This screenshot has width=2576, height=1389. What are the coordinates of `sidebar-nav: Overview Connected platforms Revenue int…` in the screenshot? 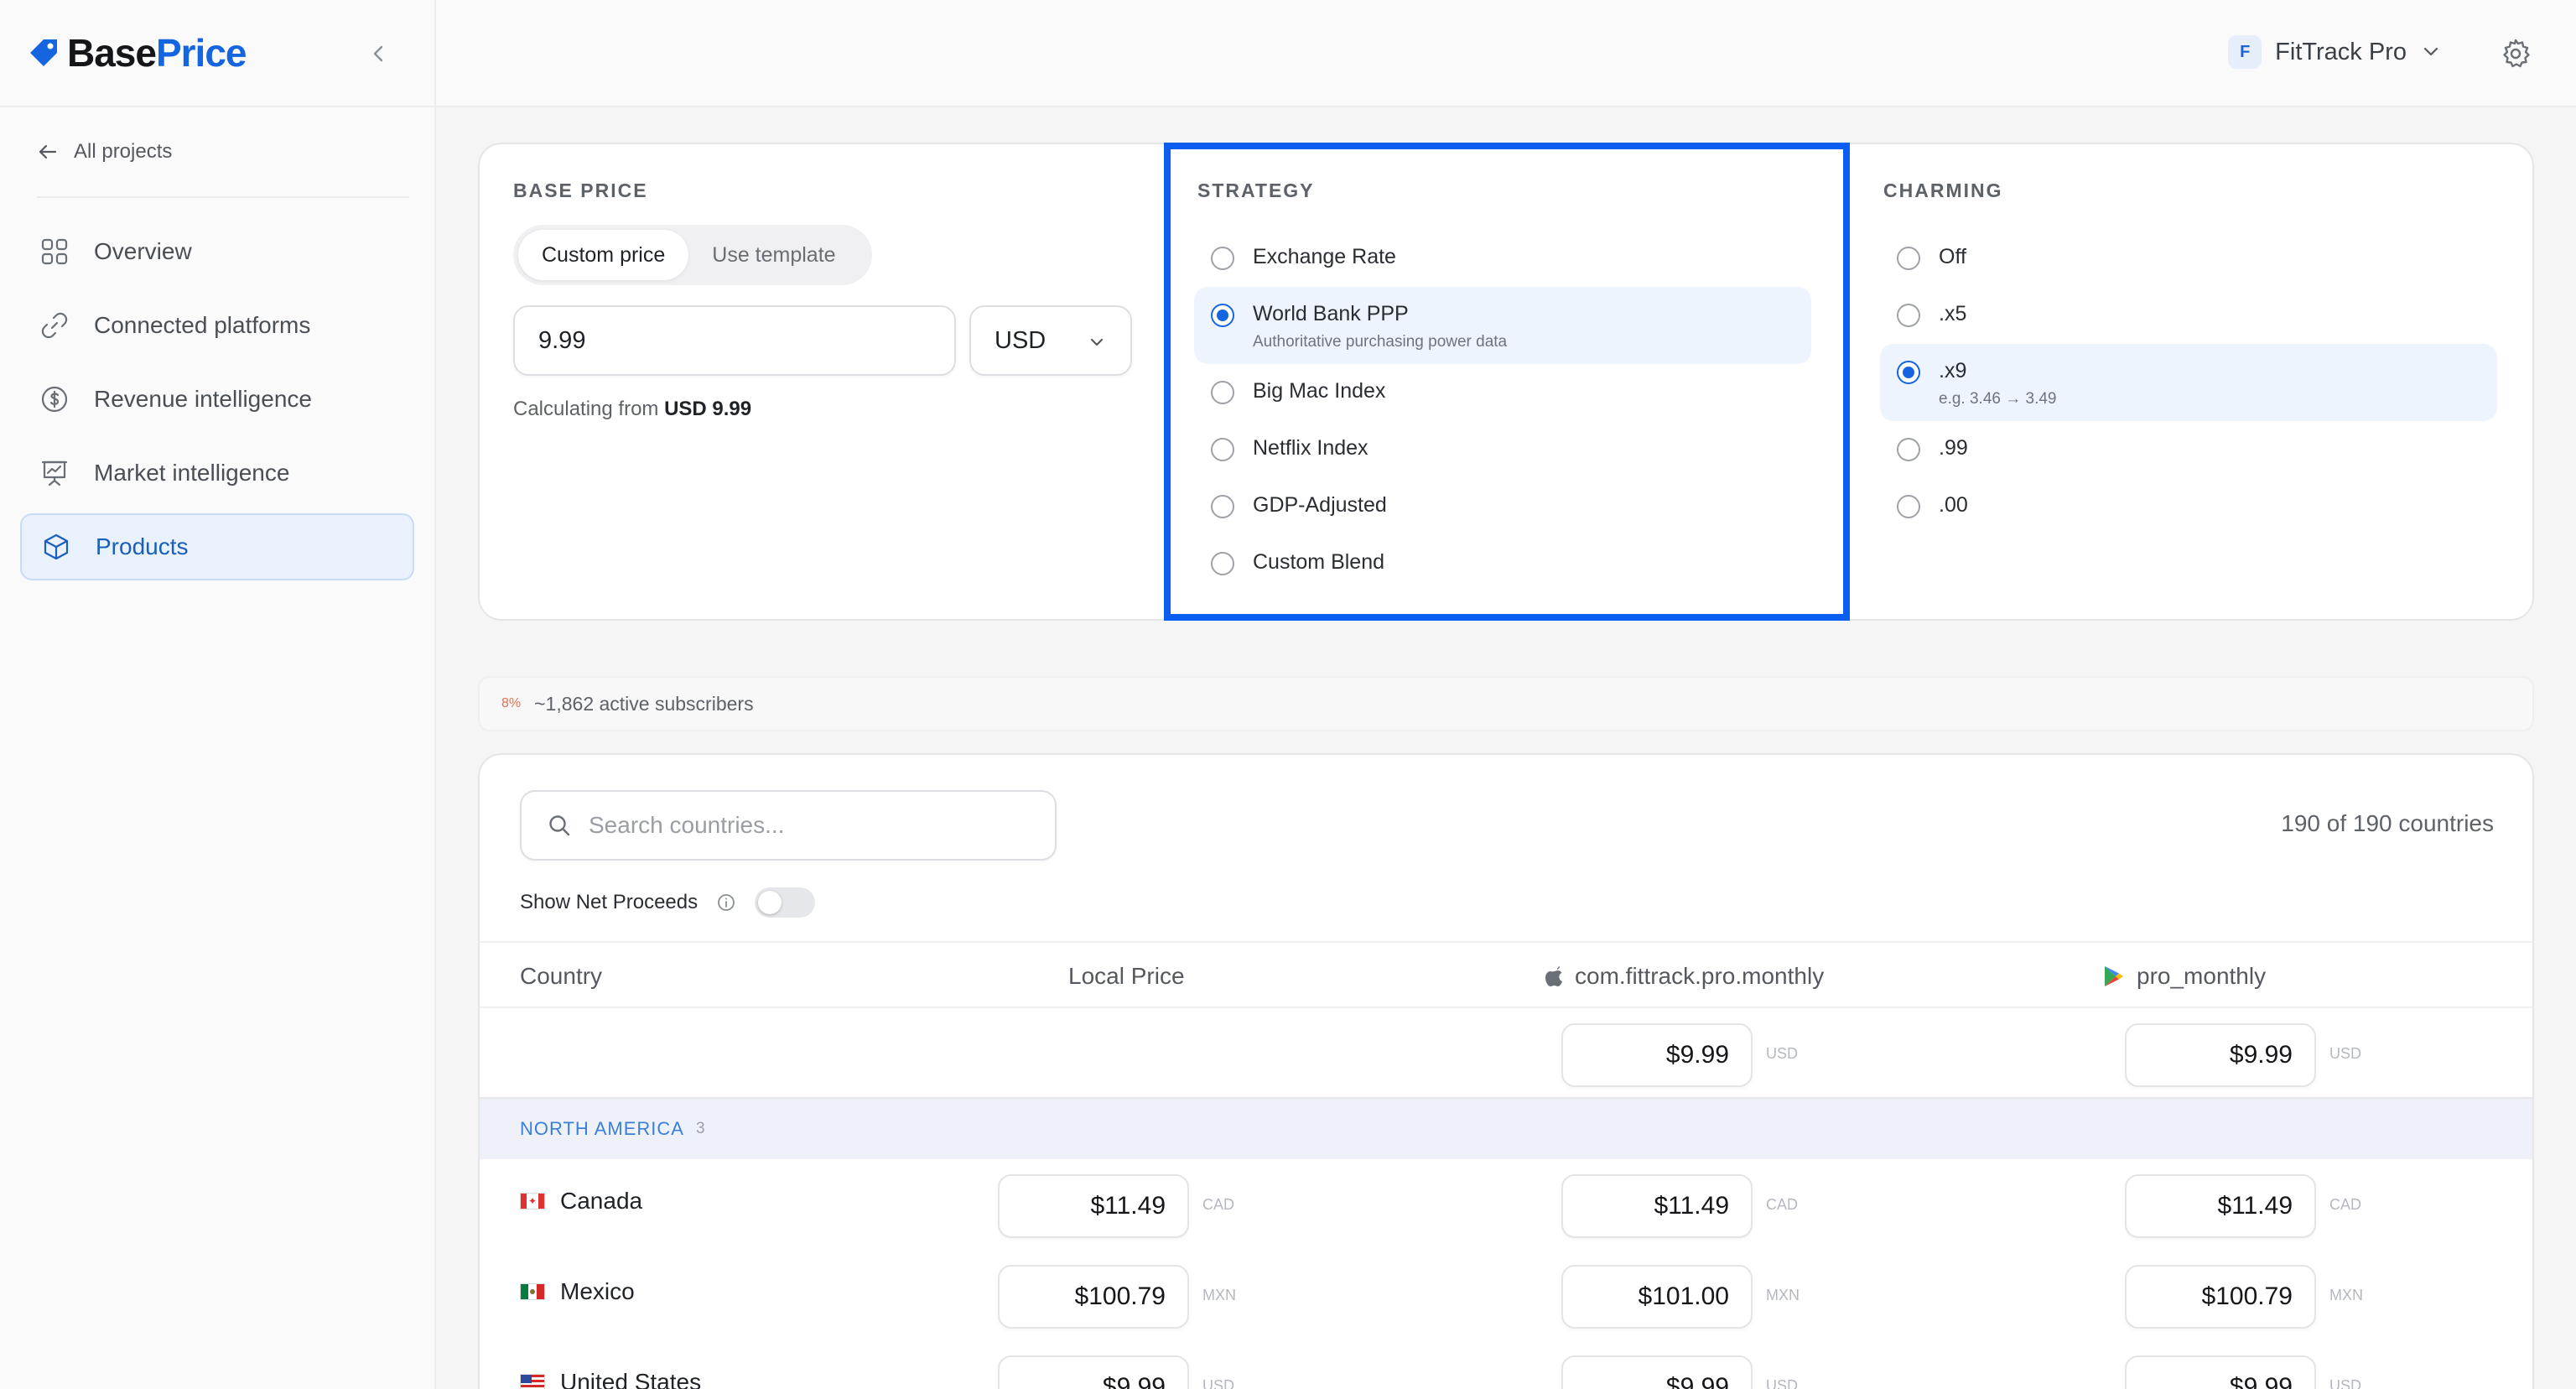 It's located at (217, 389).